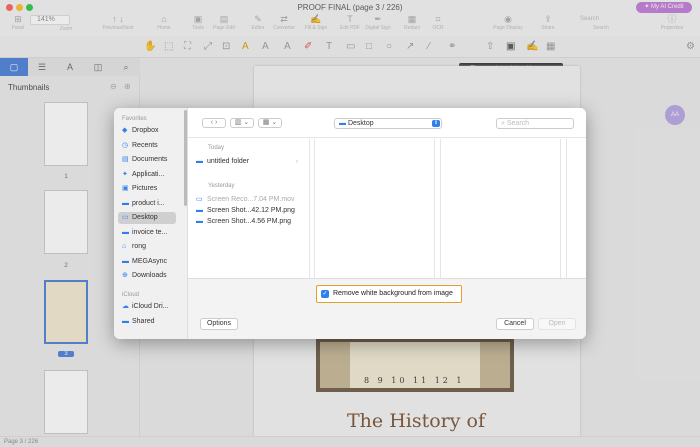  What do you see at coordinates (535, 123) in the screenshot?
I see `dialog-search-input: ⌕ Search` at bounding box center [535, 123].